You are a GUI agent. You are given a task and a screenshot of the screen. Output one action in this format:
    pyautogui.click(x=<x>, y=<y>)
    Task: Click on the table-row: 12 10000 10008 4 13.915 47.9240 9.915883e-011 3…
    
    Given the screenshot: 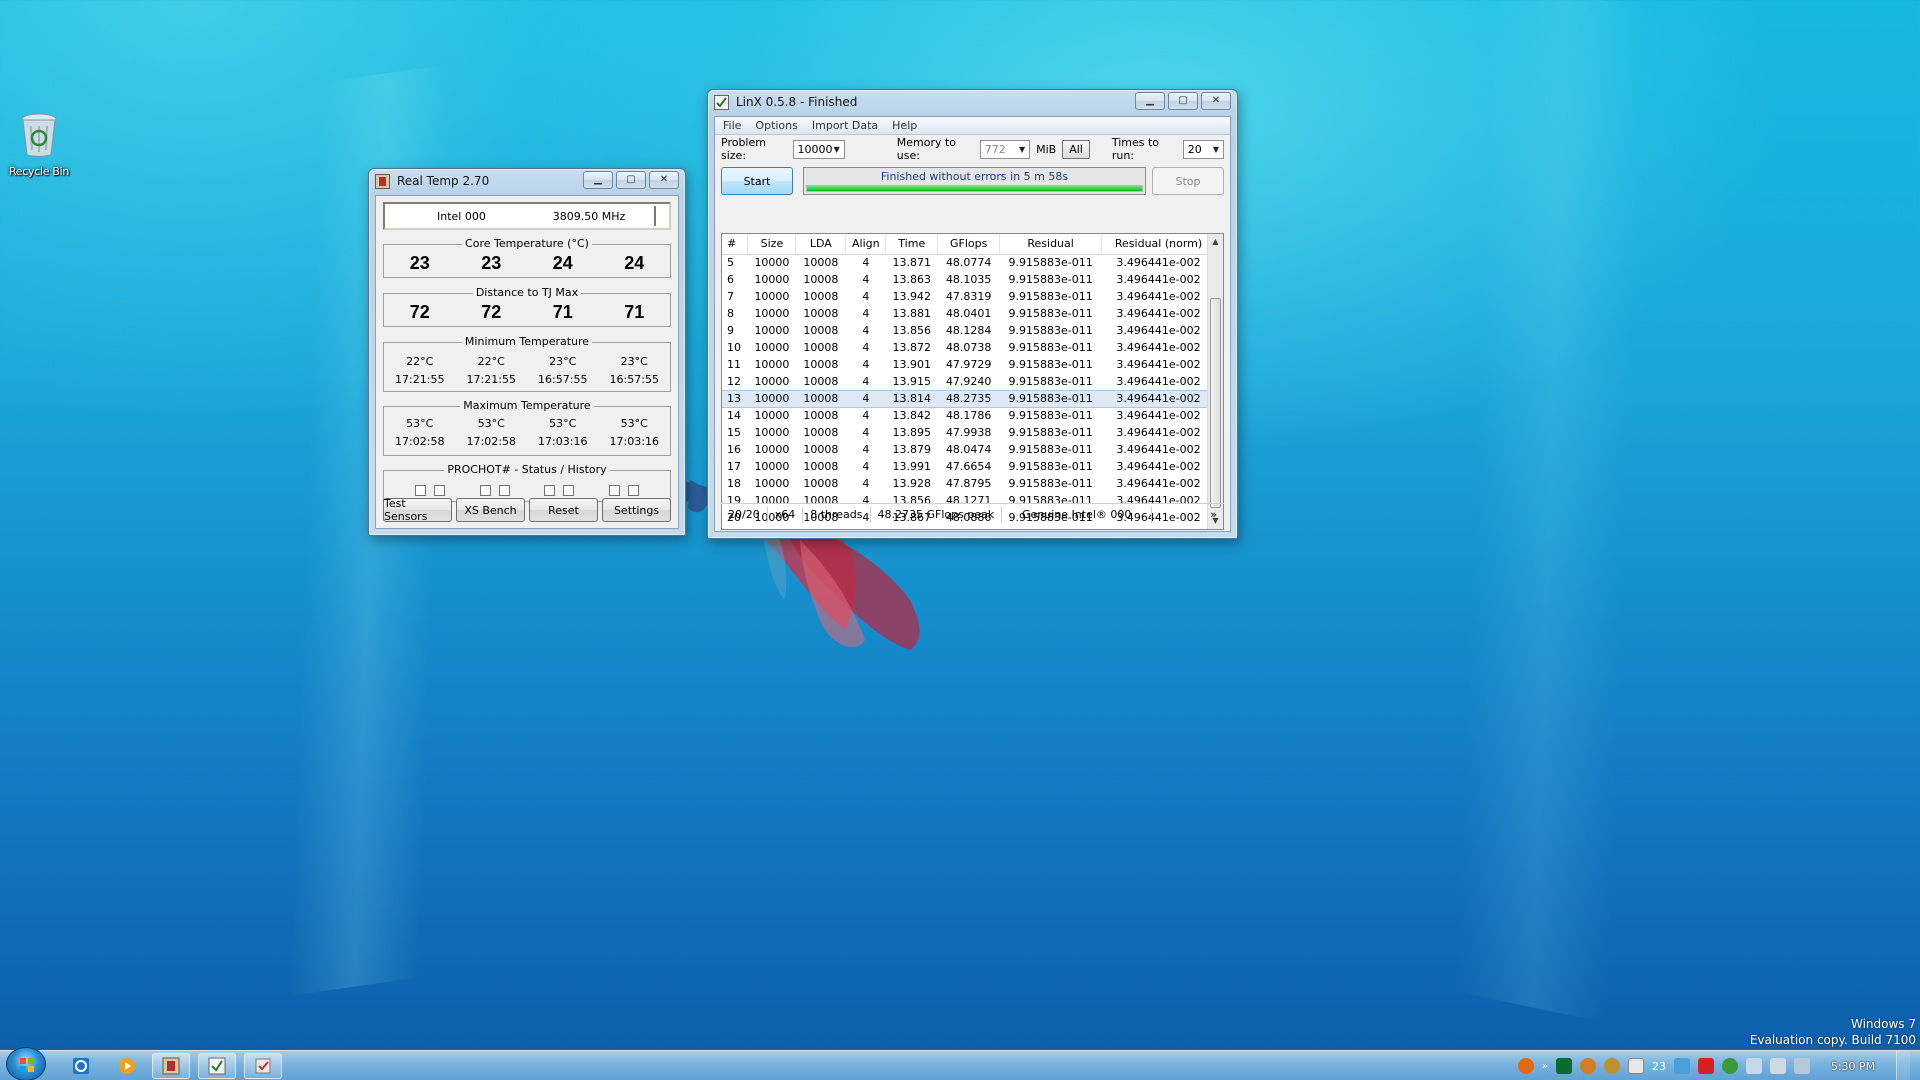 What is the action you would take?
    pyautogui.click(x=969, y=381)
    